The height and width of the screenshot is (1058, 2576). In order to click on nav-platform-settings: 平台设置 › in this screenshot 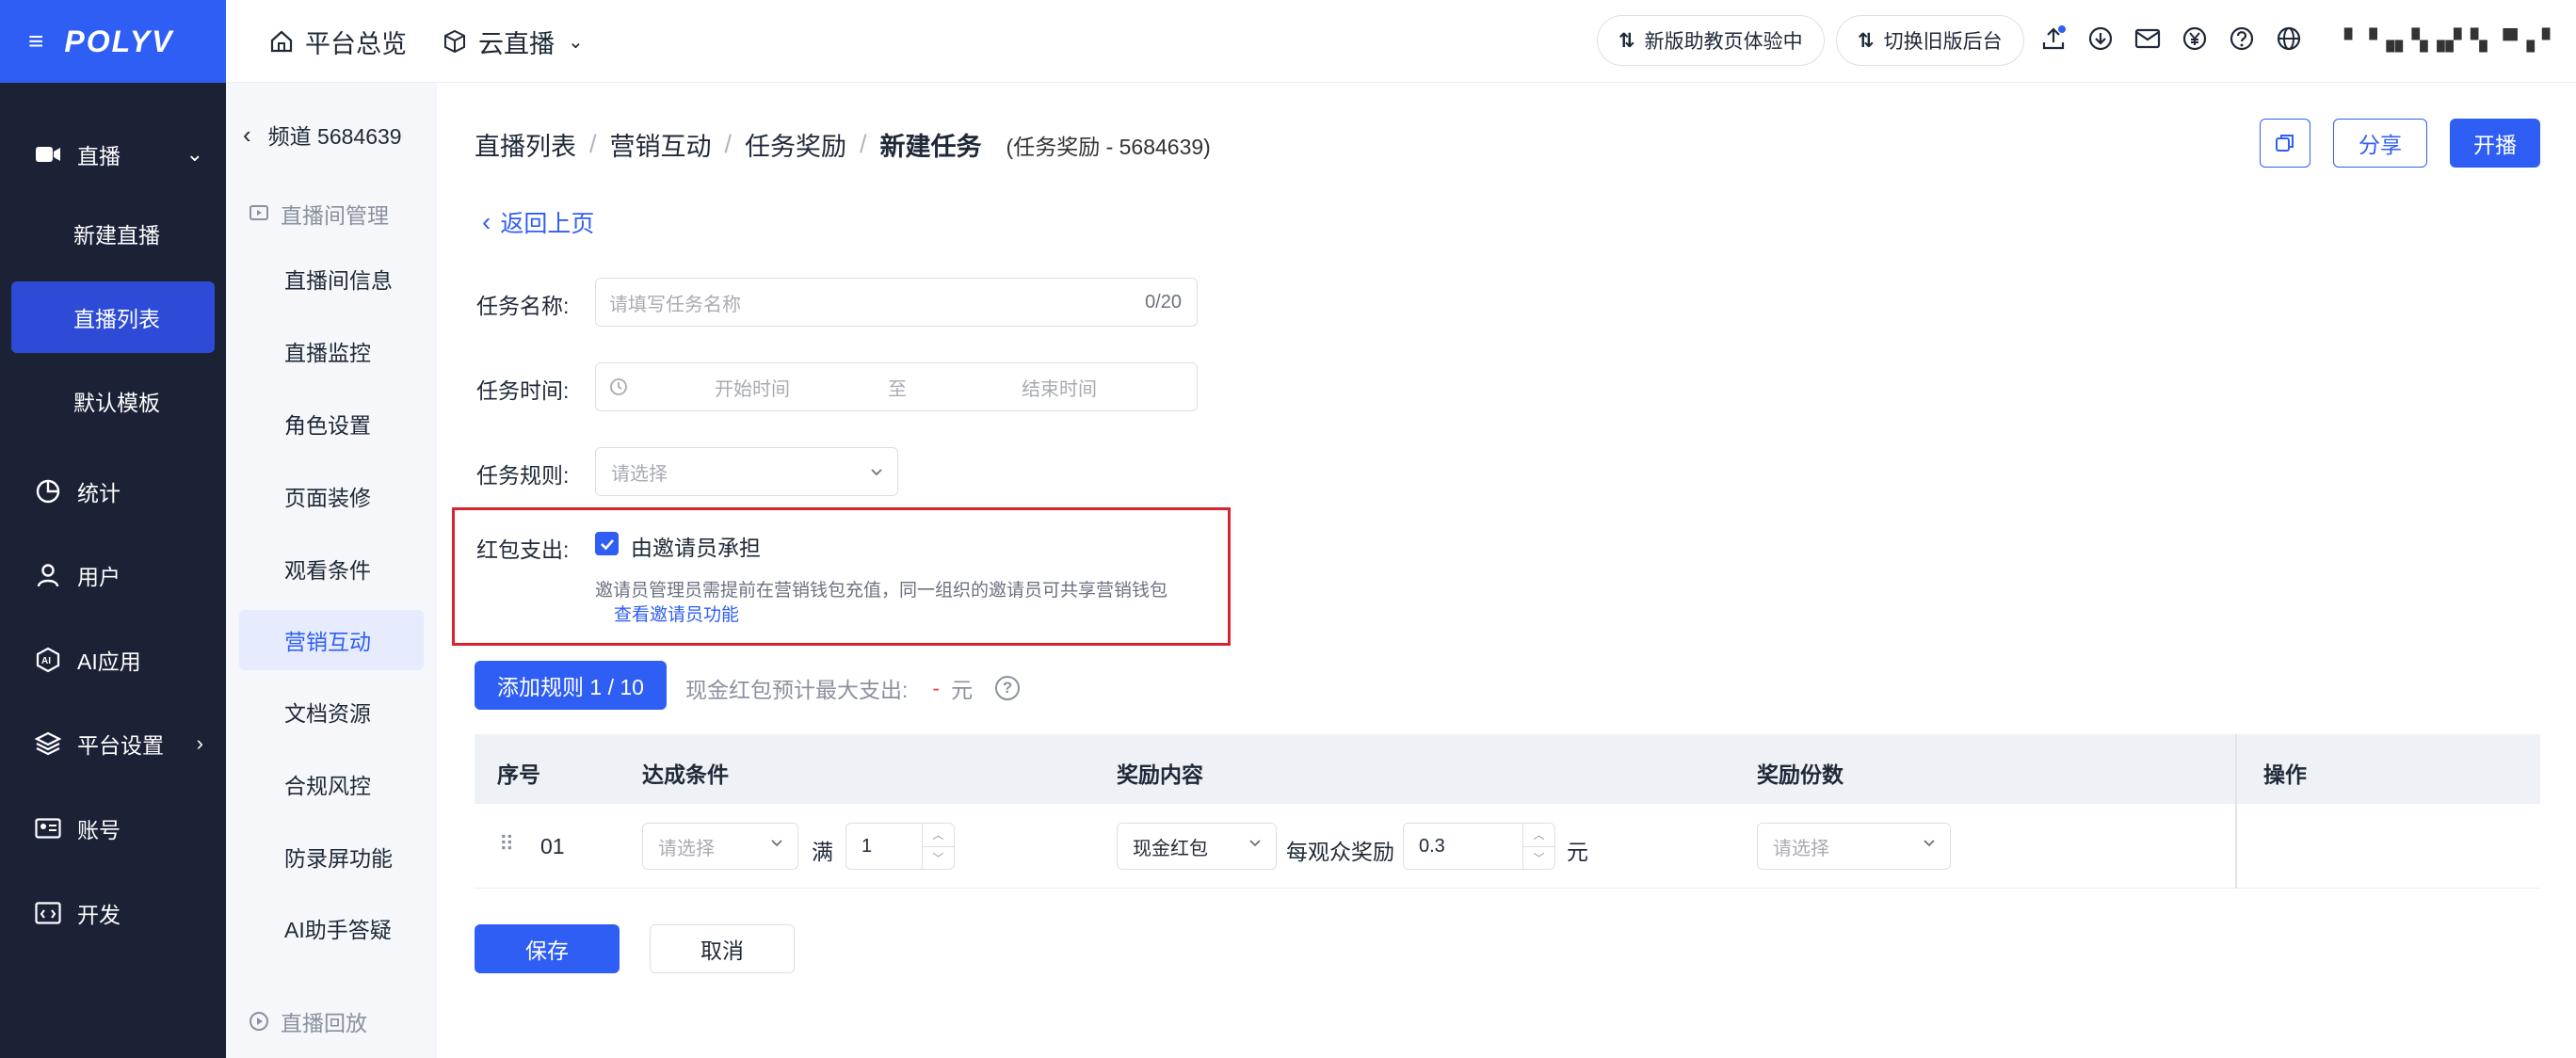, I will do `click(113, 743)`.